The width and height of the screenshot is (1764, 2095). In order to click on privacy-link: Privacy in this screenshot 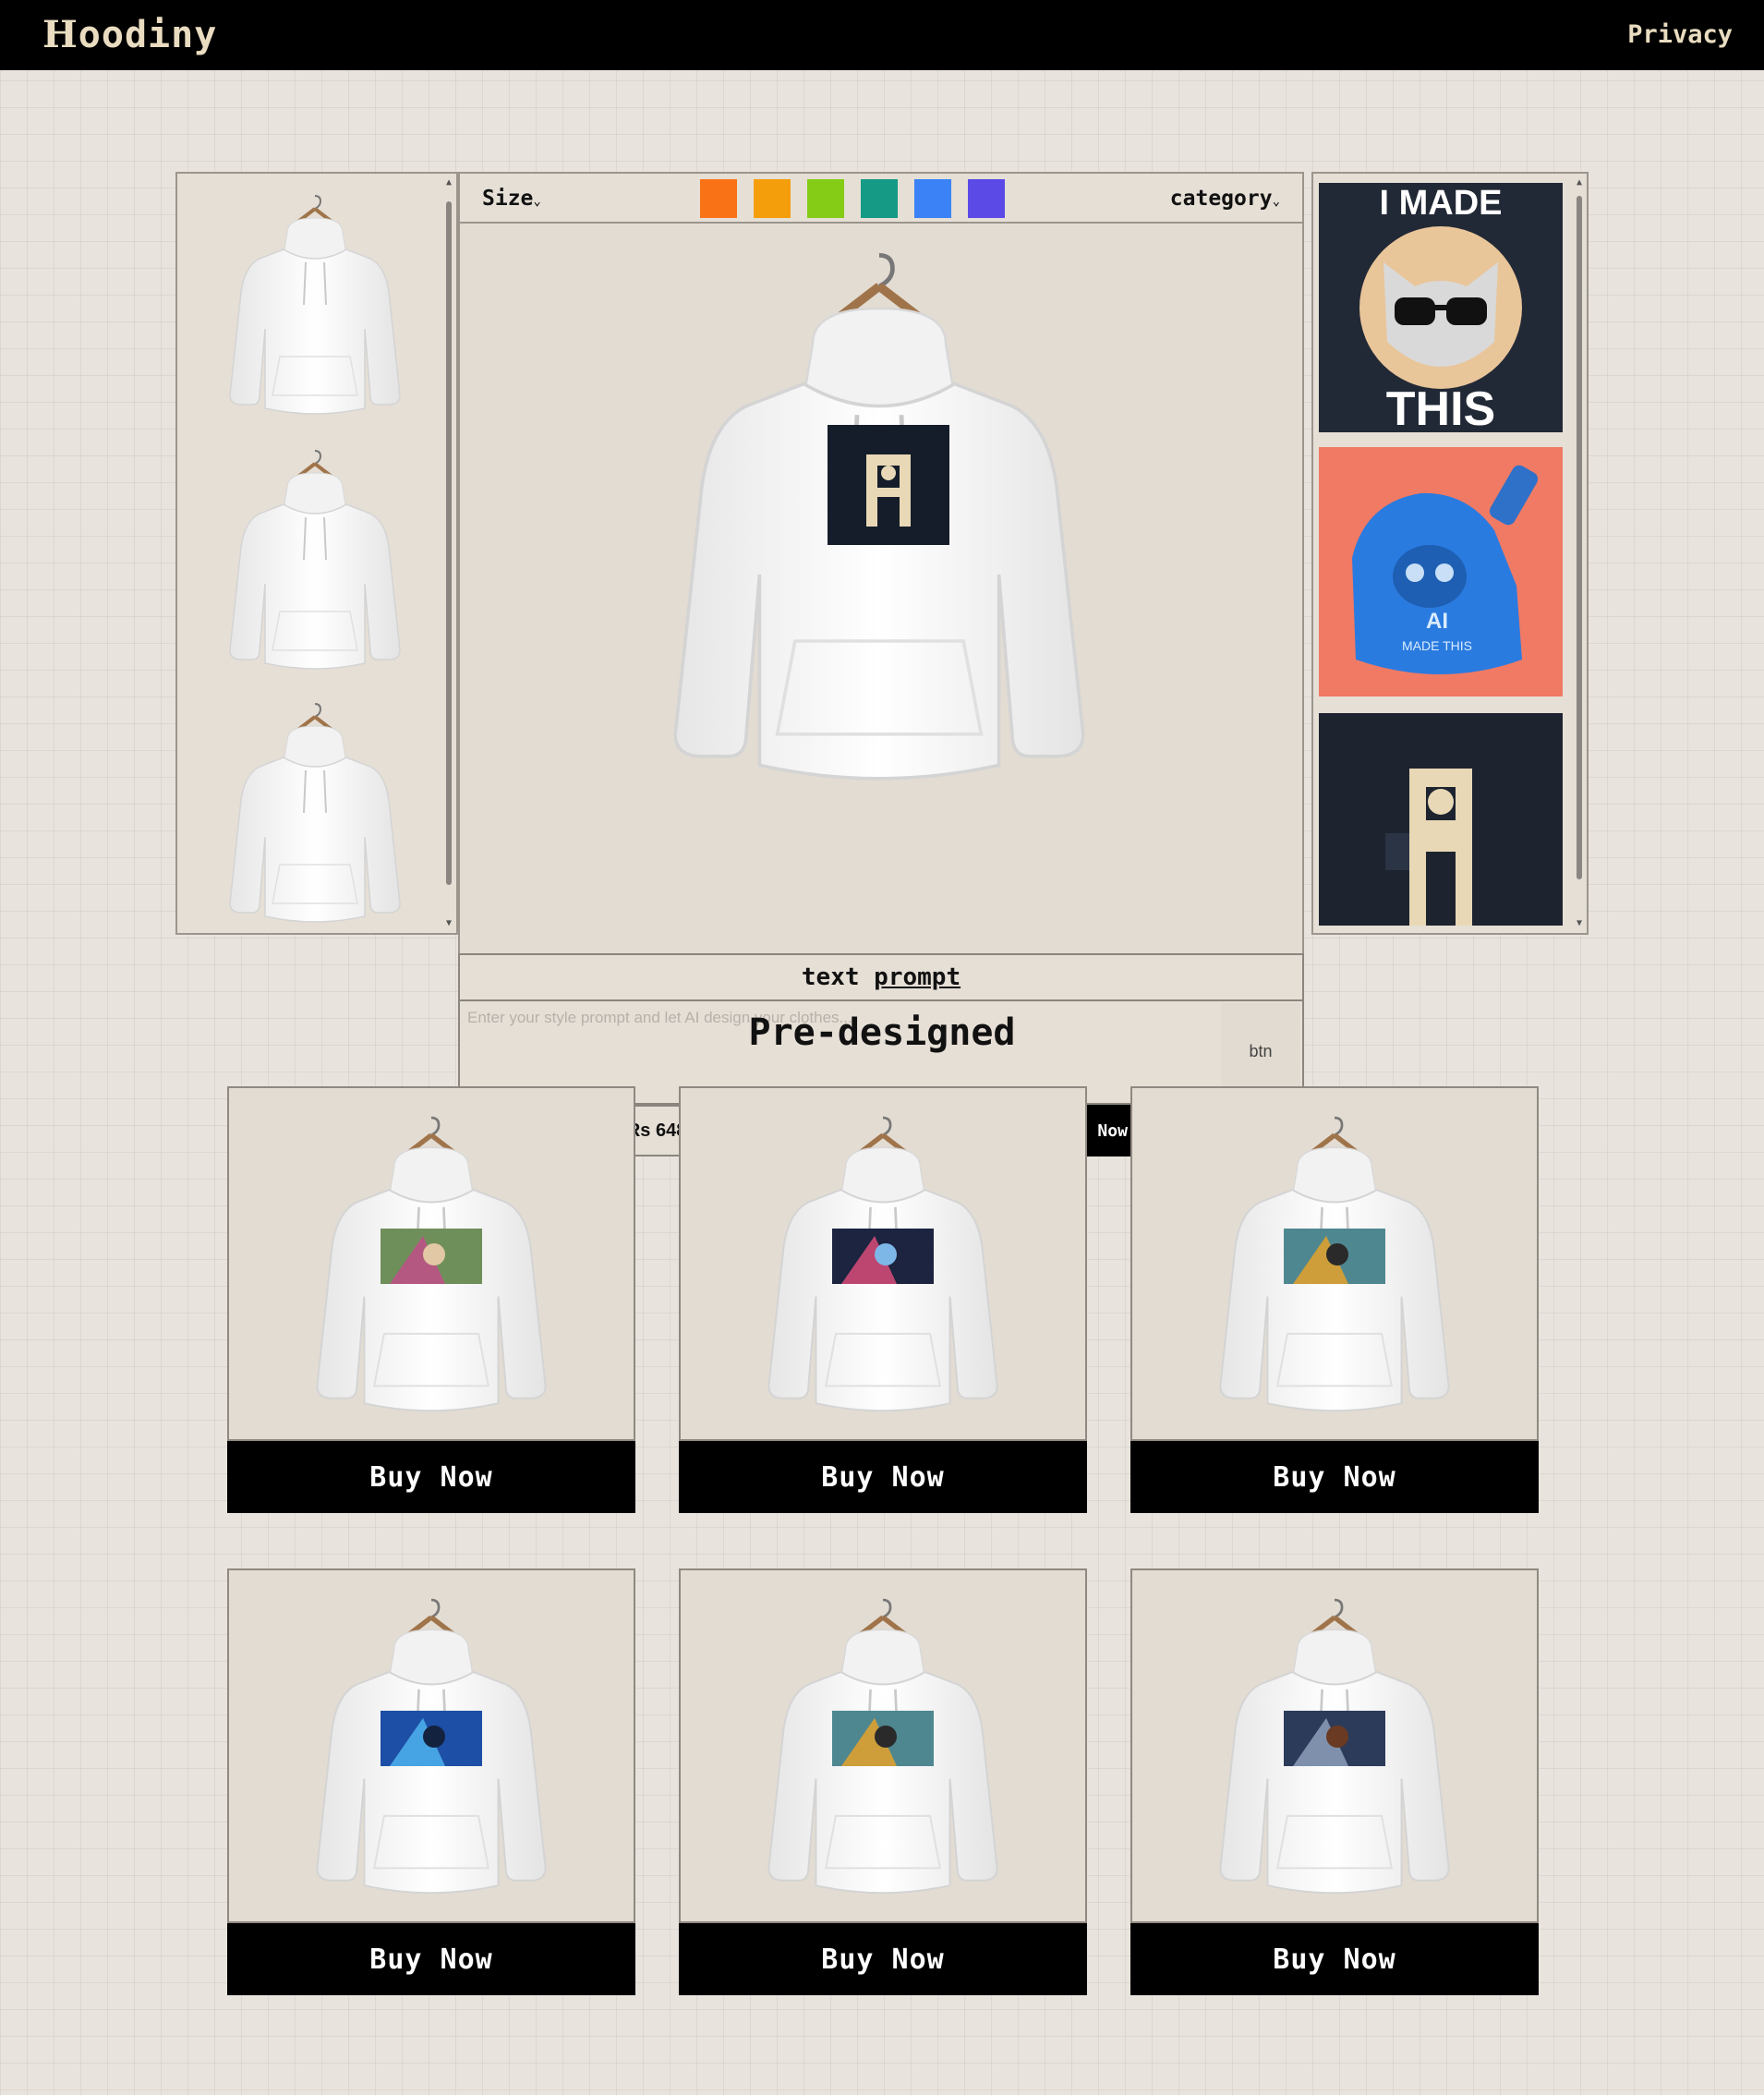, I will do `click(1680, 35)`.